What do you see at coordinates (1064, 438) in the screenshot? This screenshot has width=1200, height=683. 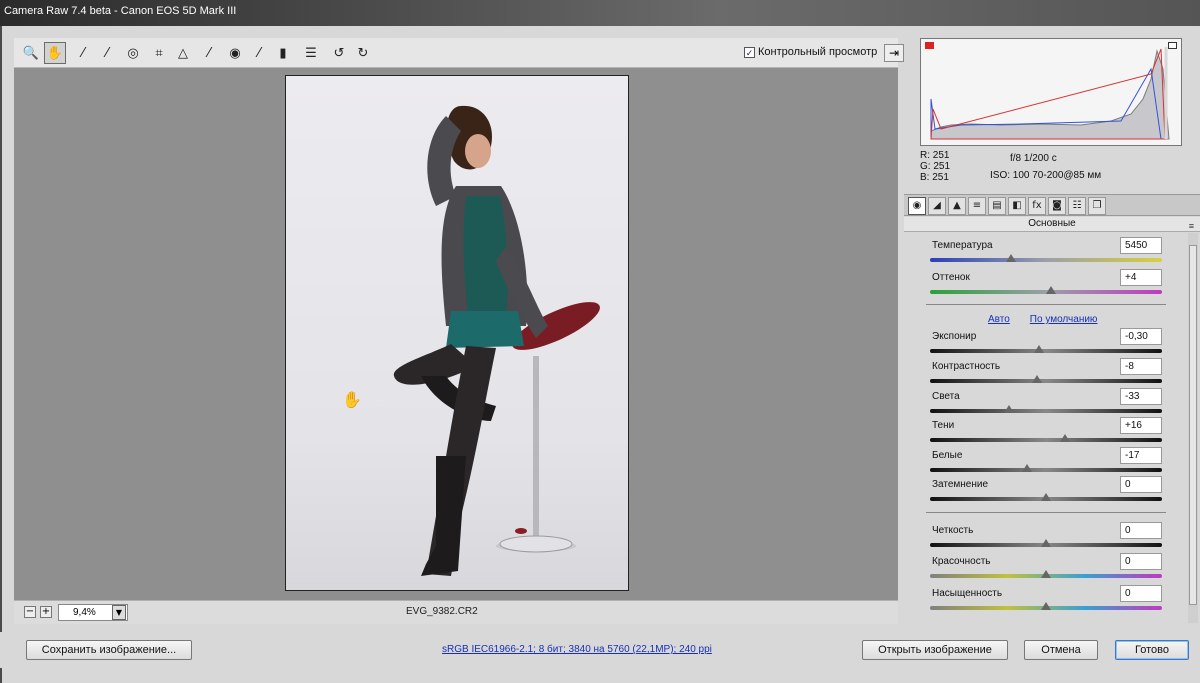 I see `shadows-slider-thumb` at bounding box center [1064, 438].